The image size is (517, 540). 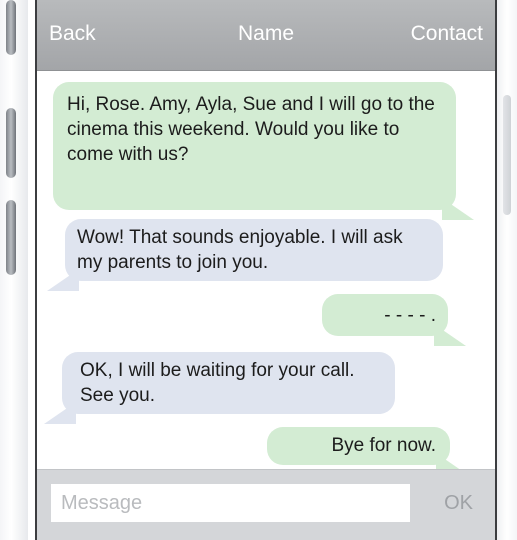 I want to click on phone-power-button, so click(x=507, y=155).